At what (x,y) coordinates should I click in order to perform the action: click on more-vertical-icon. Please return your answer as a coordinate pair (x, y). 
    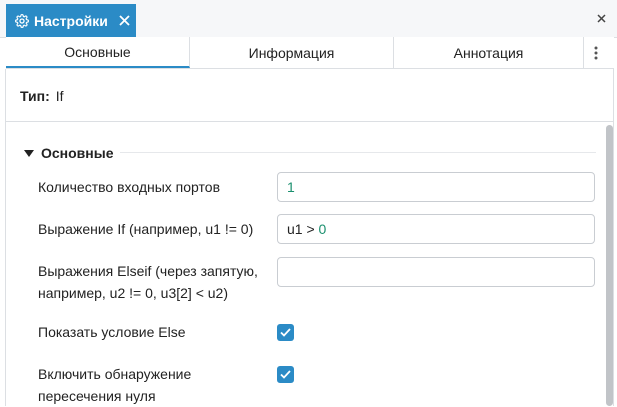
    Looking at the image, I should click on (596, 52).